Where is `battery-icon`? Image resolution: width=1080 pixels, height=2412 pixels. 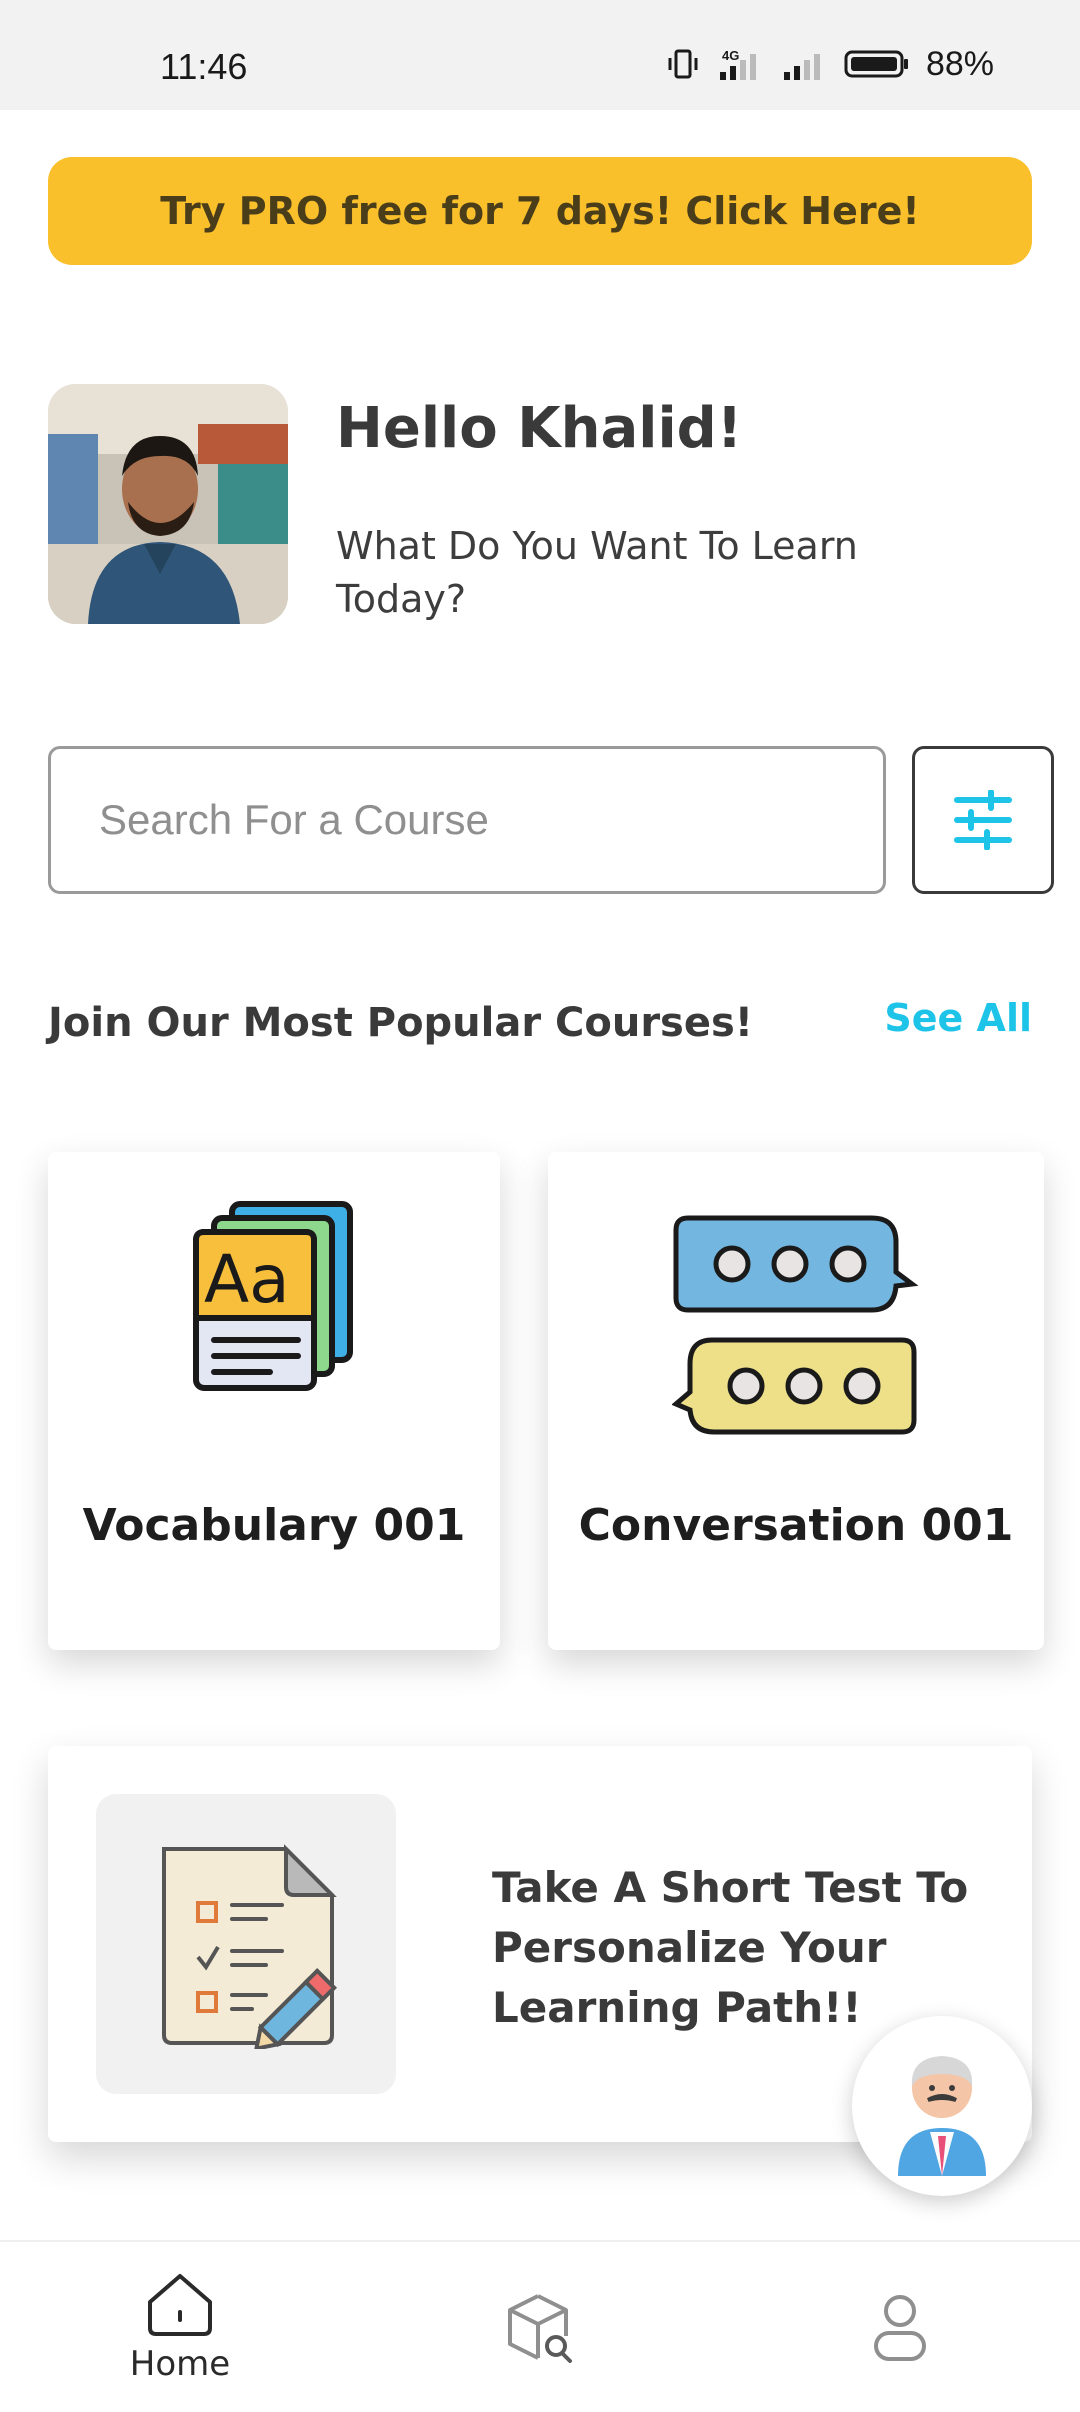
battery-icon is located at coordinates (876, 64).